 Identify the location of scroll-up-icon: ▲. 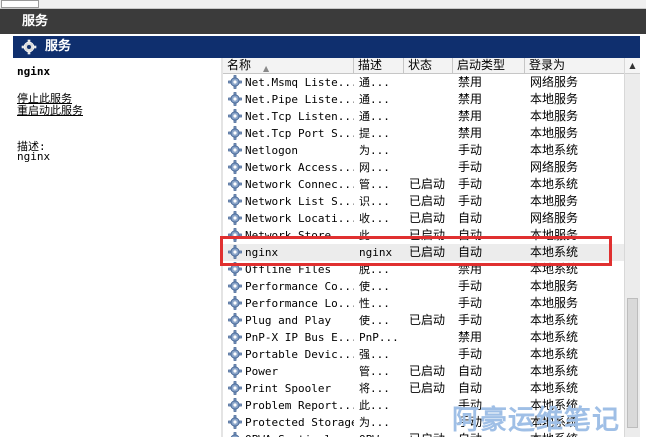
(632, 66).